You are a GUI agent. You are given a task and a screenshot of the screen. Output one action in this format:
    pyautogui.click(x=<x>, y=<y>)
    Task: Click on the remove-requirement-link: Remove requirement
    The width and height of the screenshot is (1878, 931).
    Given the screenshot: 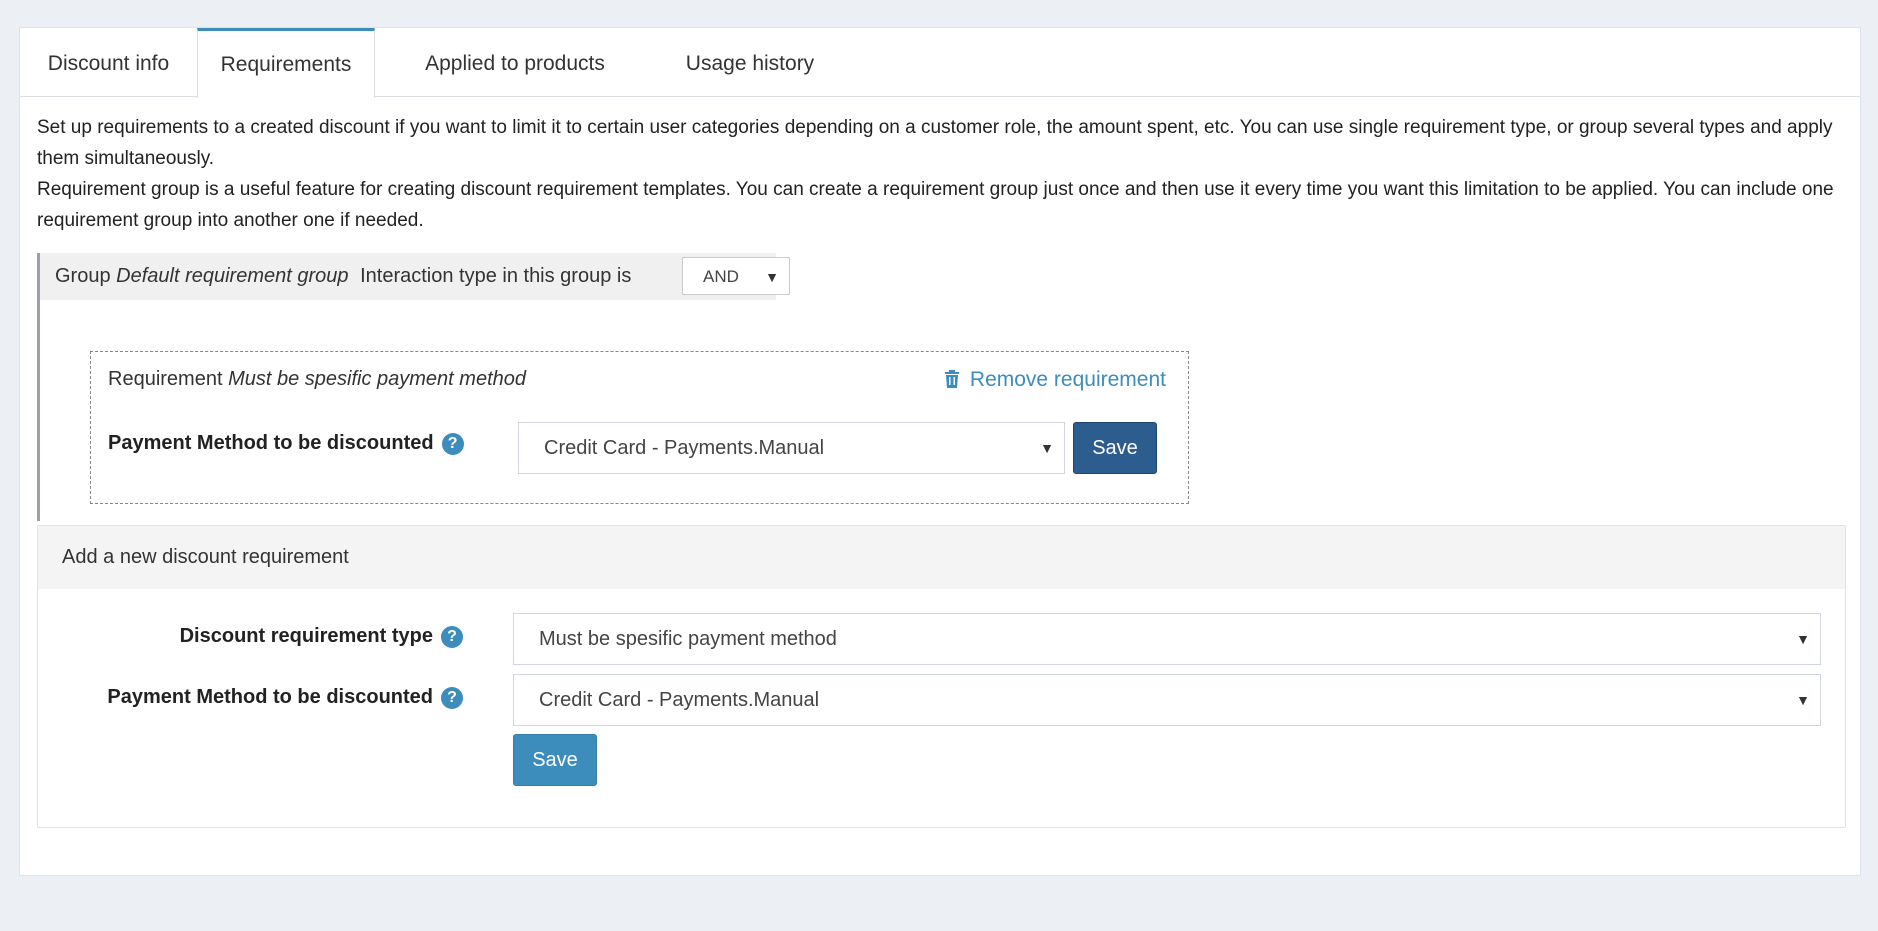 What is the action you would take?
    pyautogui.click(x=1055, y=380)
    